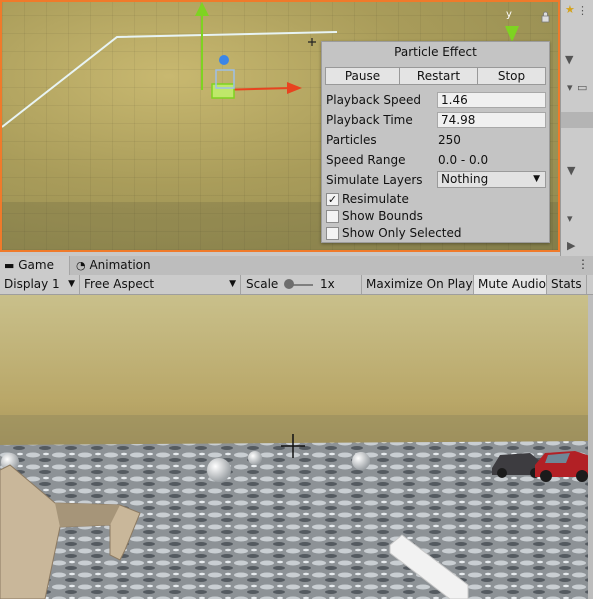 This screenshot has width=593, height=599. I want to click on playback-speed-field: 1.46, so click(491, 100).